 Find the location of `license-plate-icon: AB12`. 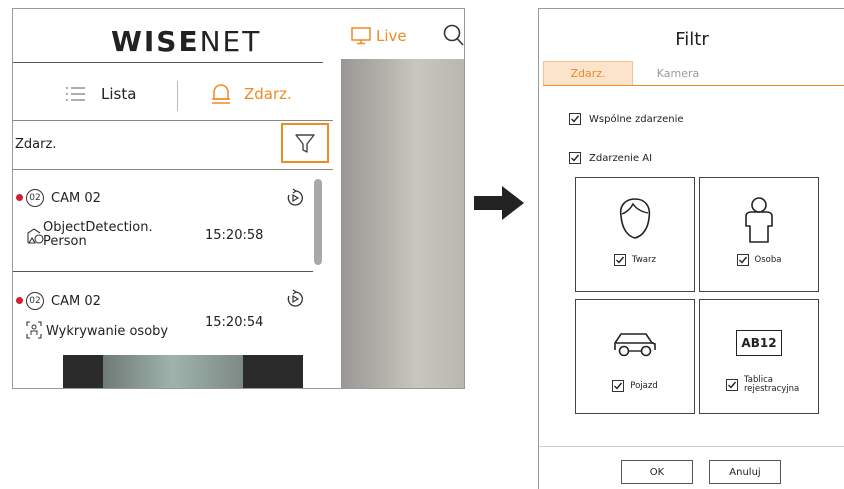

license-plate-icon: AB12 is located at coordinates (759, 343).